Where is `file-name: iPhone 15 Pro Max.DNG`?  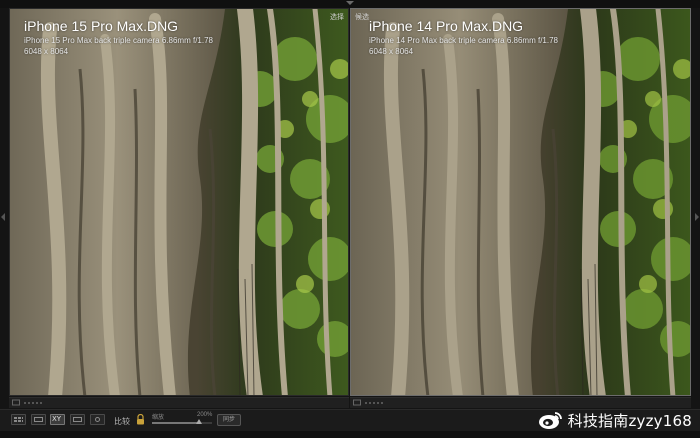
file-name: iPhone 15 Pro Max.DNG is located at coordinates (101, 26).